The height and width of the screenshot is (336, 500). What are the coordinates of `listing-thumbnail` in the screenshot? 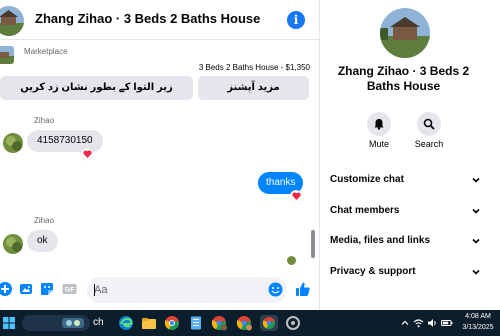 It's located at (7, 55).